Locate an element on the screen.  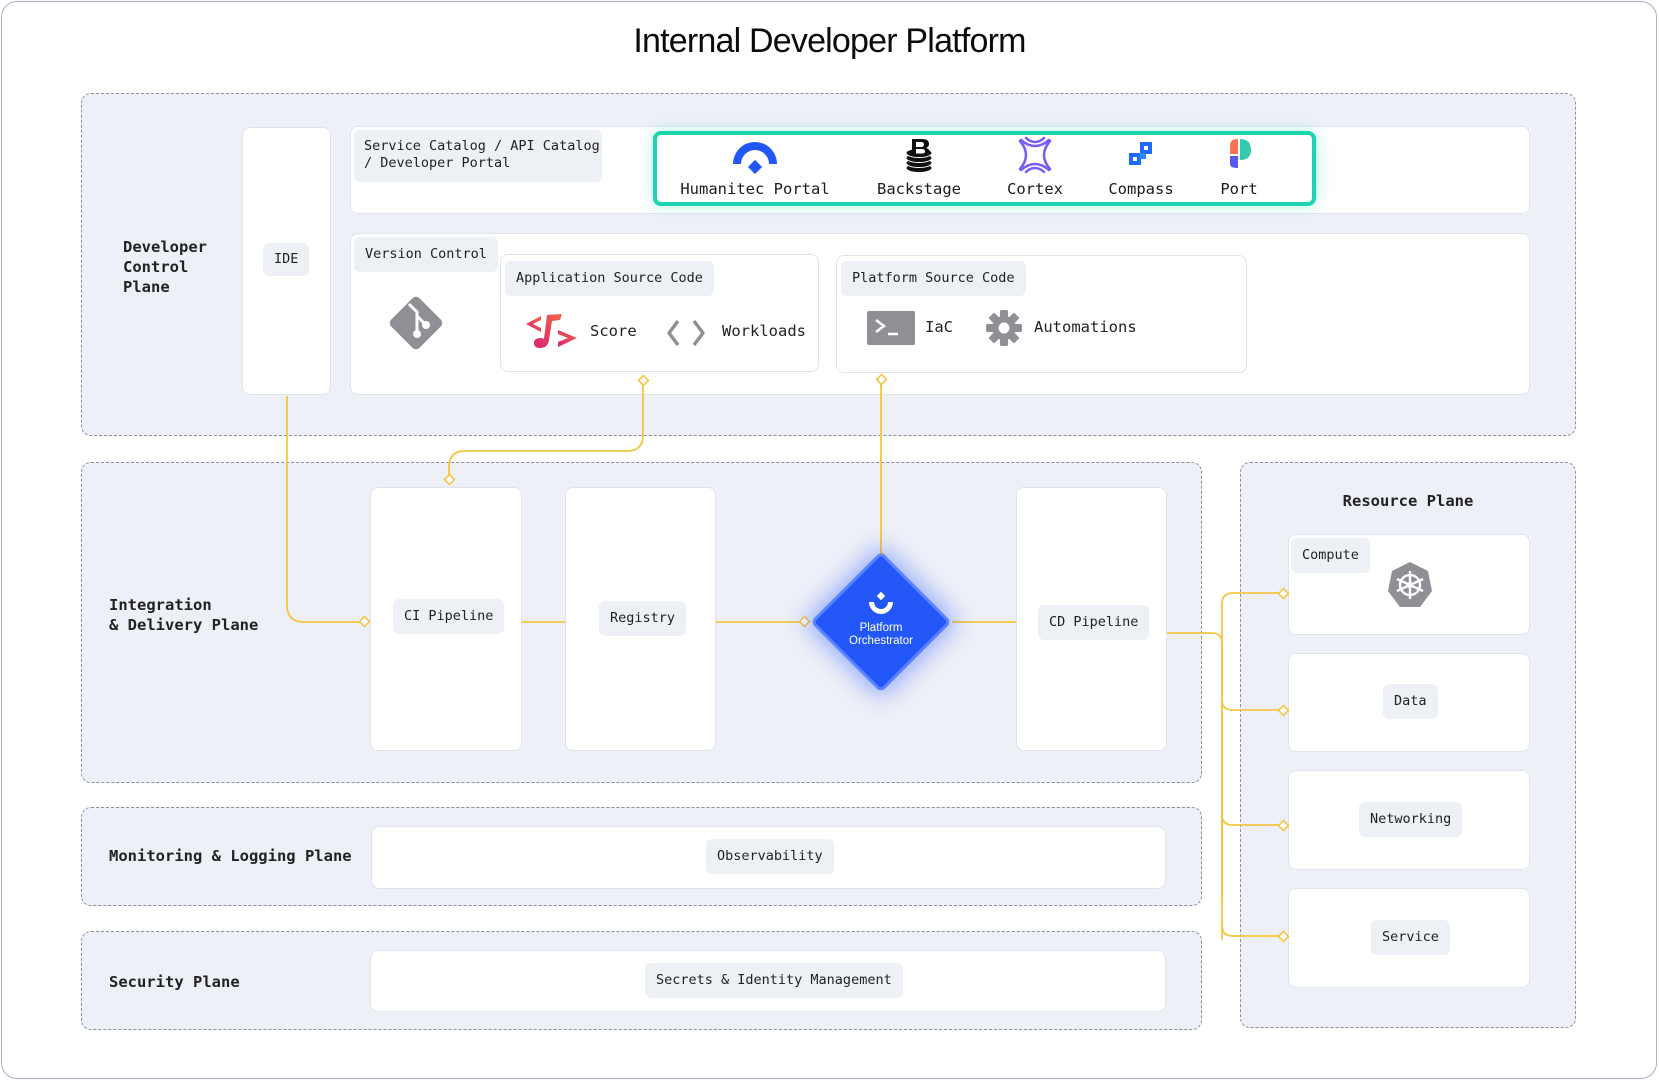
secrets-identity-chip: Secrets & Identity Management is located at coordinates (774, 980).